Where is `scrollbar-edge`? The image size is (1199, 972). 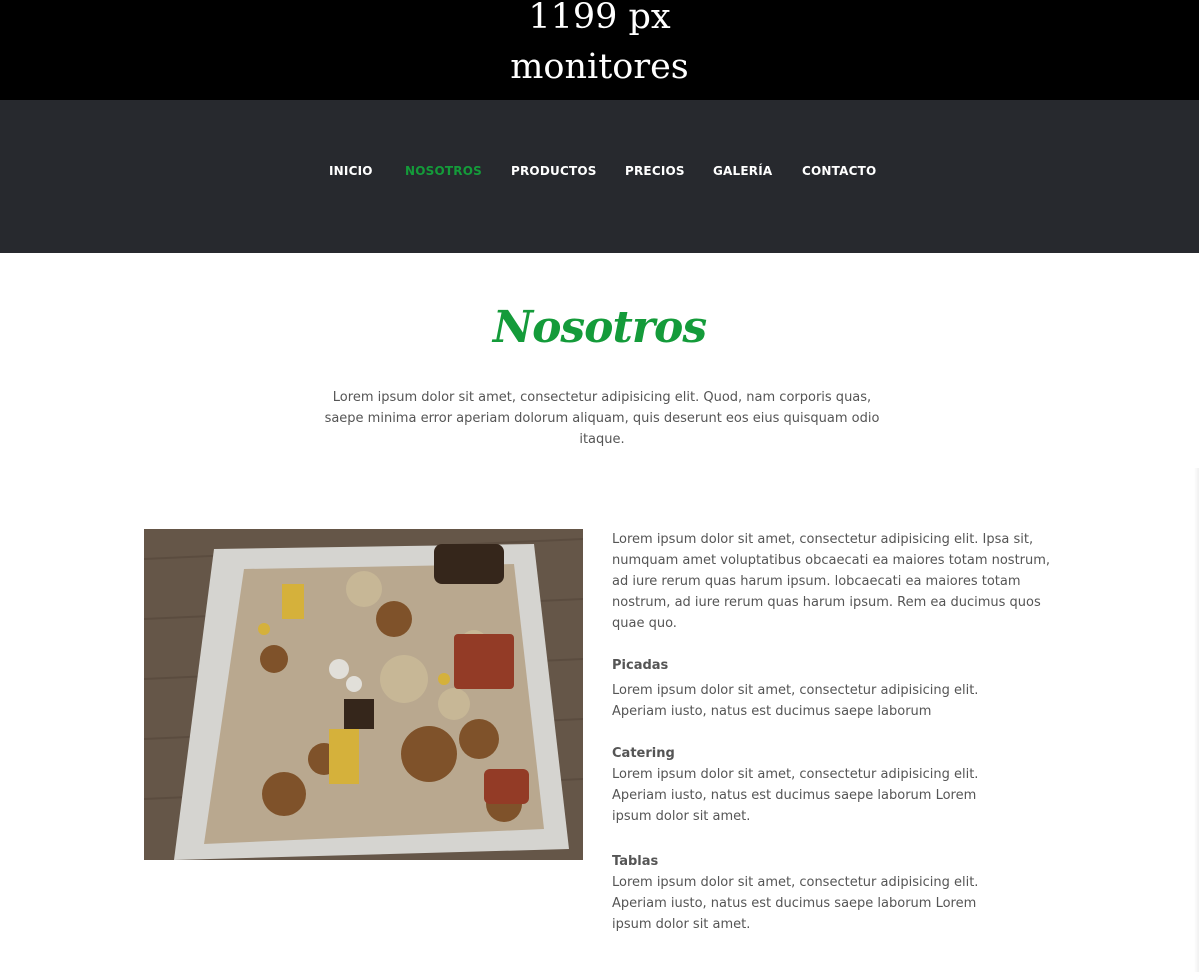 scrollbar-edge is located at coordinates (1196, 720).